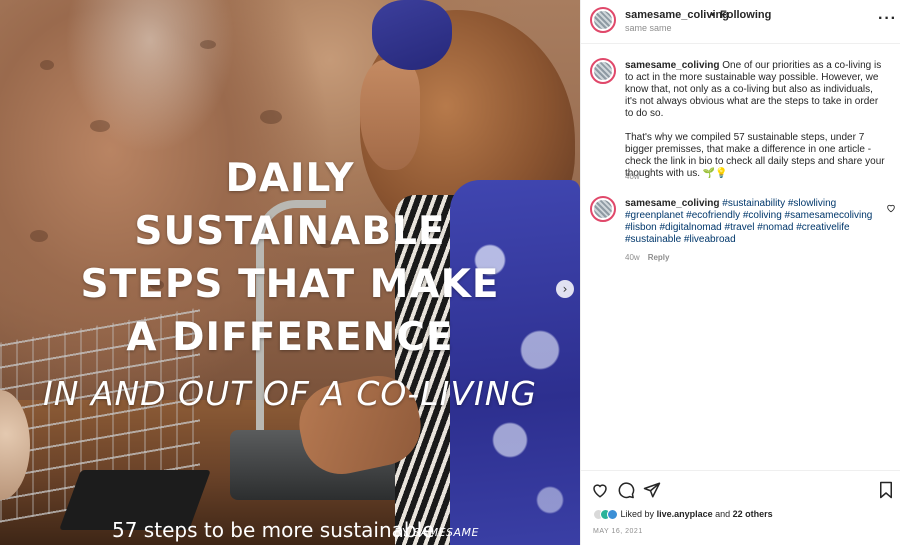 The image size is (900, 545). Describe the element at coordinates (436, 532) in the screenshot. I see `image-brand: BY SAMESAME` at that location.